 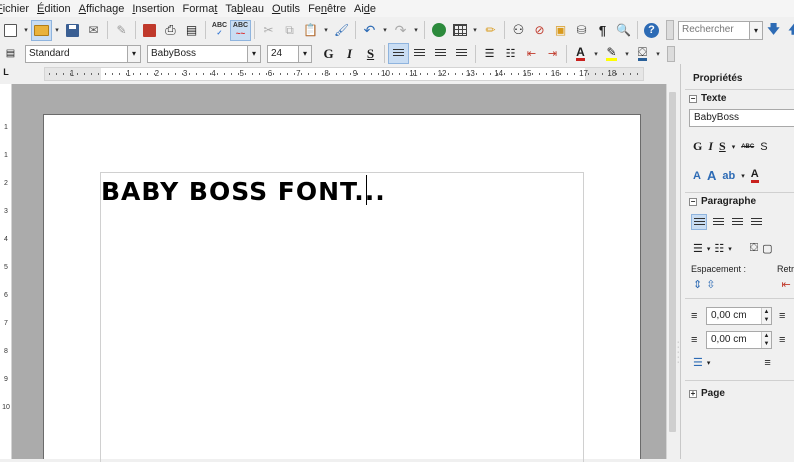 What do you see at coordinates (611, 53) in the screenshot?
I see `highlight-button: ✎` at bounding box center [611, 53].